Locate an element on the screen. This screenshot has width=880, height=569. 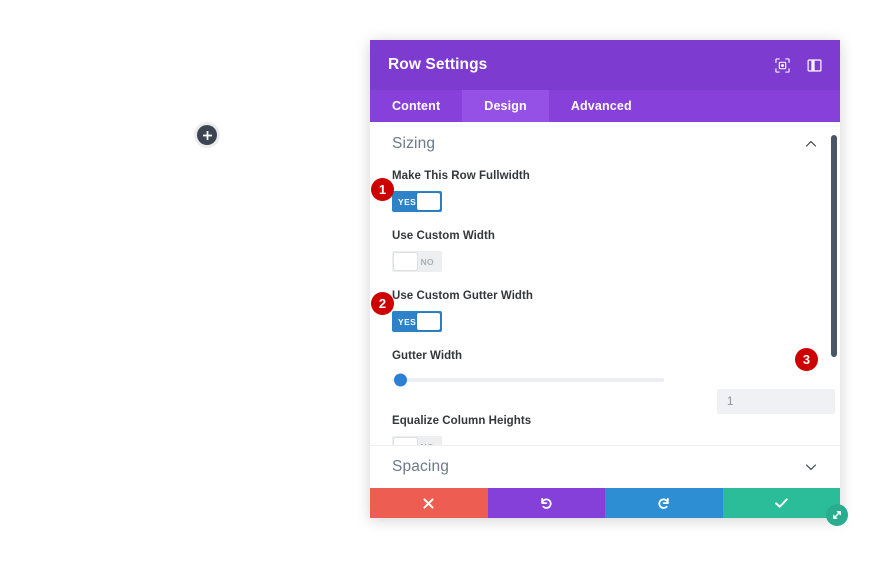
field-label: Use Custom Width is located at coordinates (443, 236).